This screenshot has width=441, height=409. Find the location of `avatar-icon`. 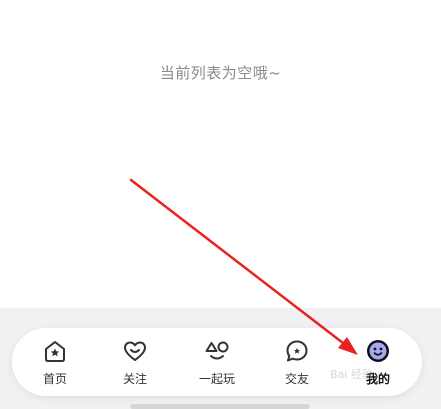

avatar-icon is located at coordinates (378, 351).